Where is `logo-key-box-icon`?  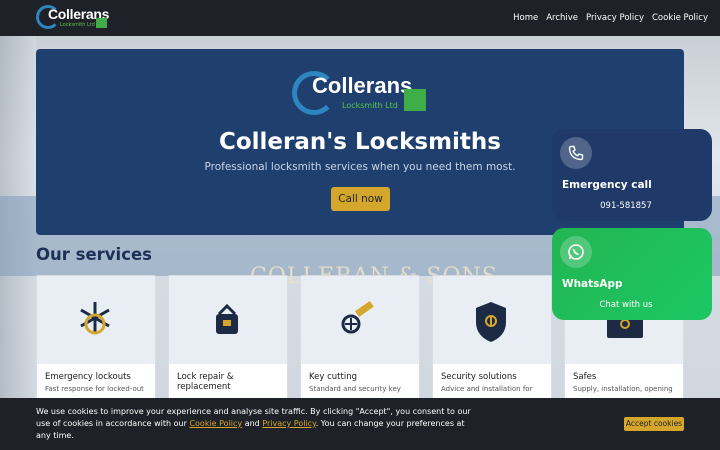 logo-key-box-icon is located at coordinates (101, 23).